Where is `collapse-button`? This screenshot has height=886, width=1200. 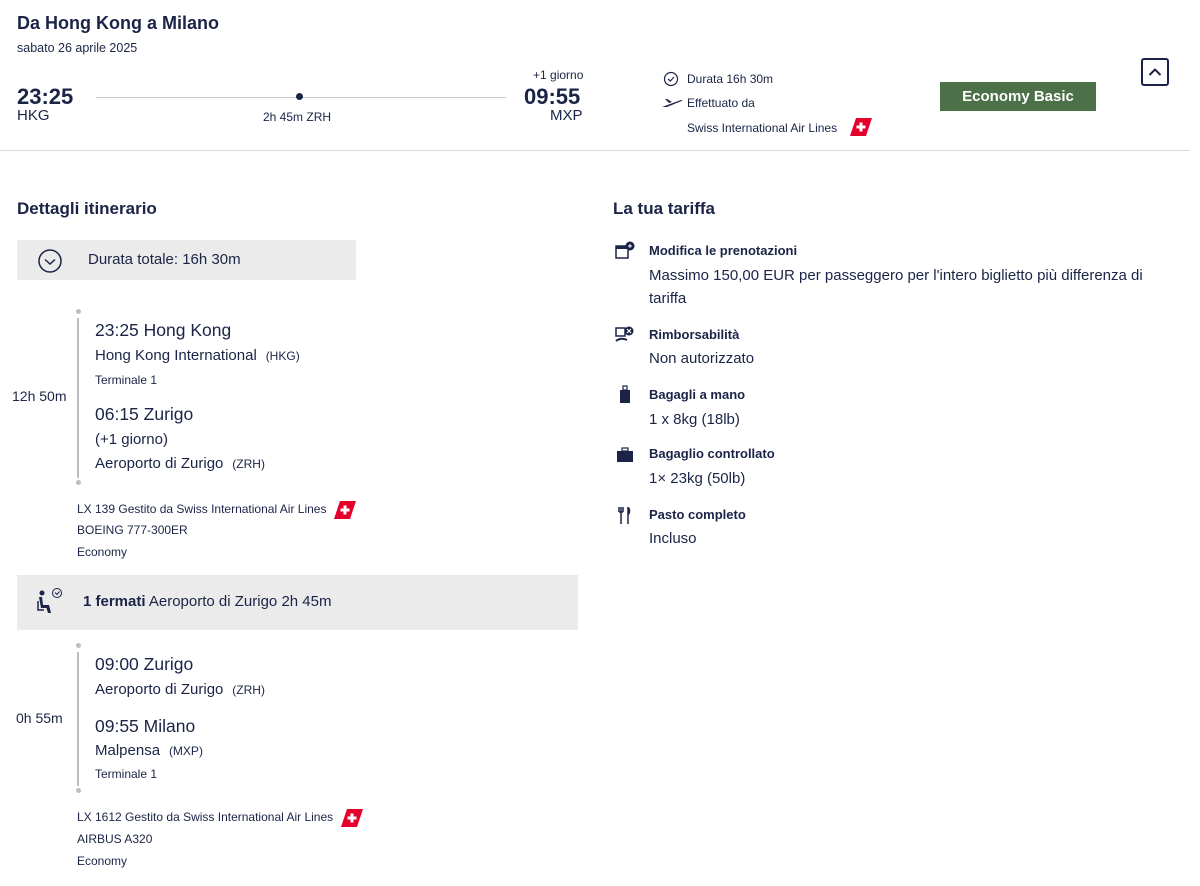 collapse-button is located at coordinates (1155, 72).